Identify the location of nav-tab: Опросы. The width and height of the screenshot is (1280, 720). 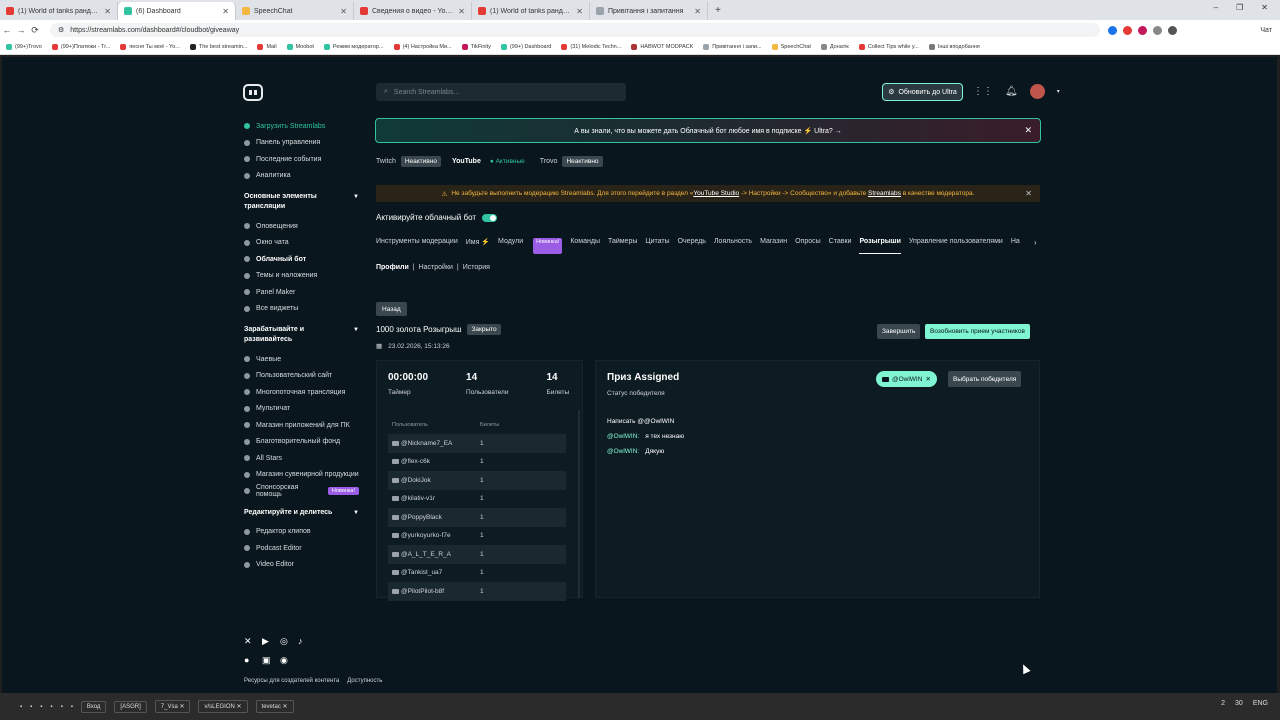
(808, 246).